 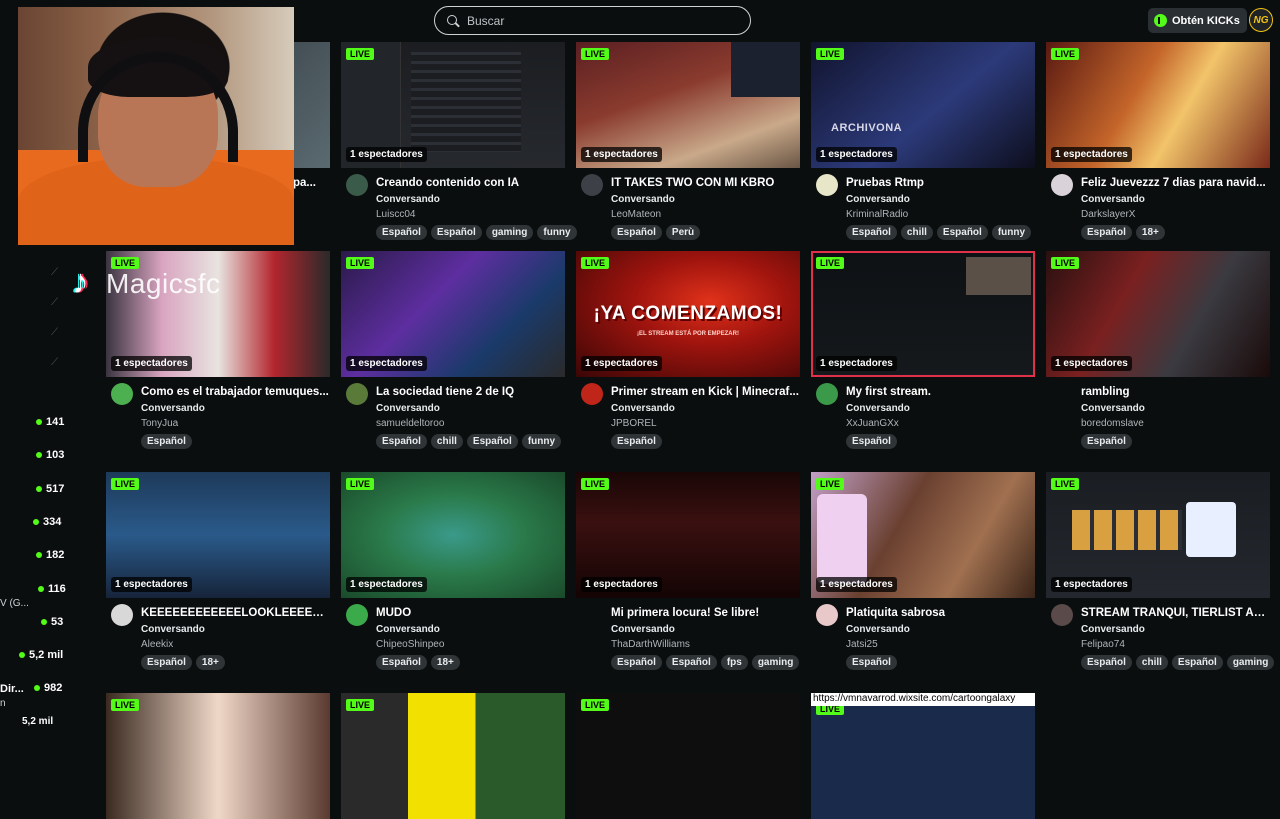 I want to click on channel-name: ChipeoShinpeo, so click(x=410, y=644).